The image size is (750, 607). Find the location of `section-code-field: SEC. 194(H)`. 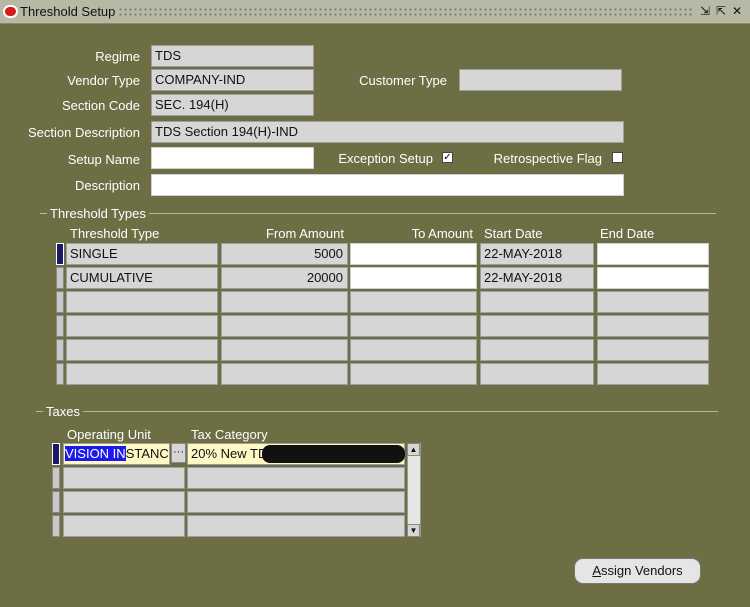

section-code-field: SEC. 194(H) is located at coordinates (232, 105).